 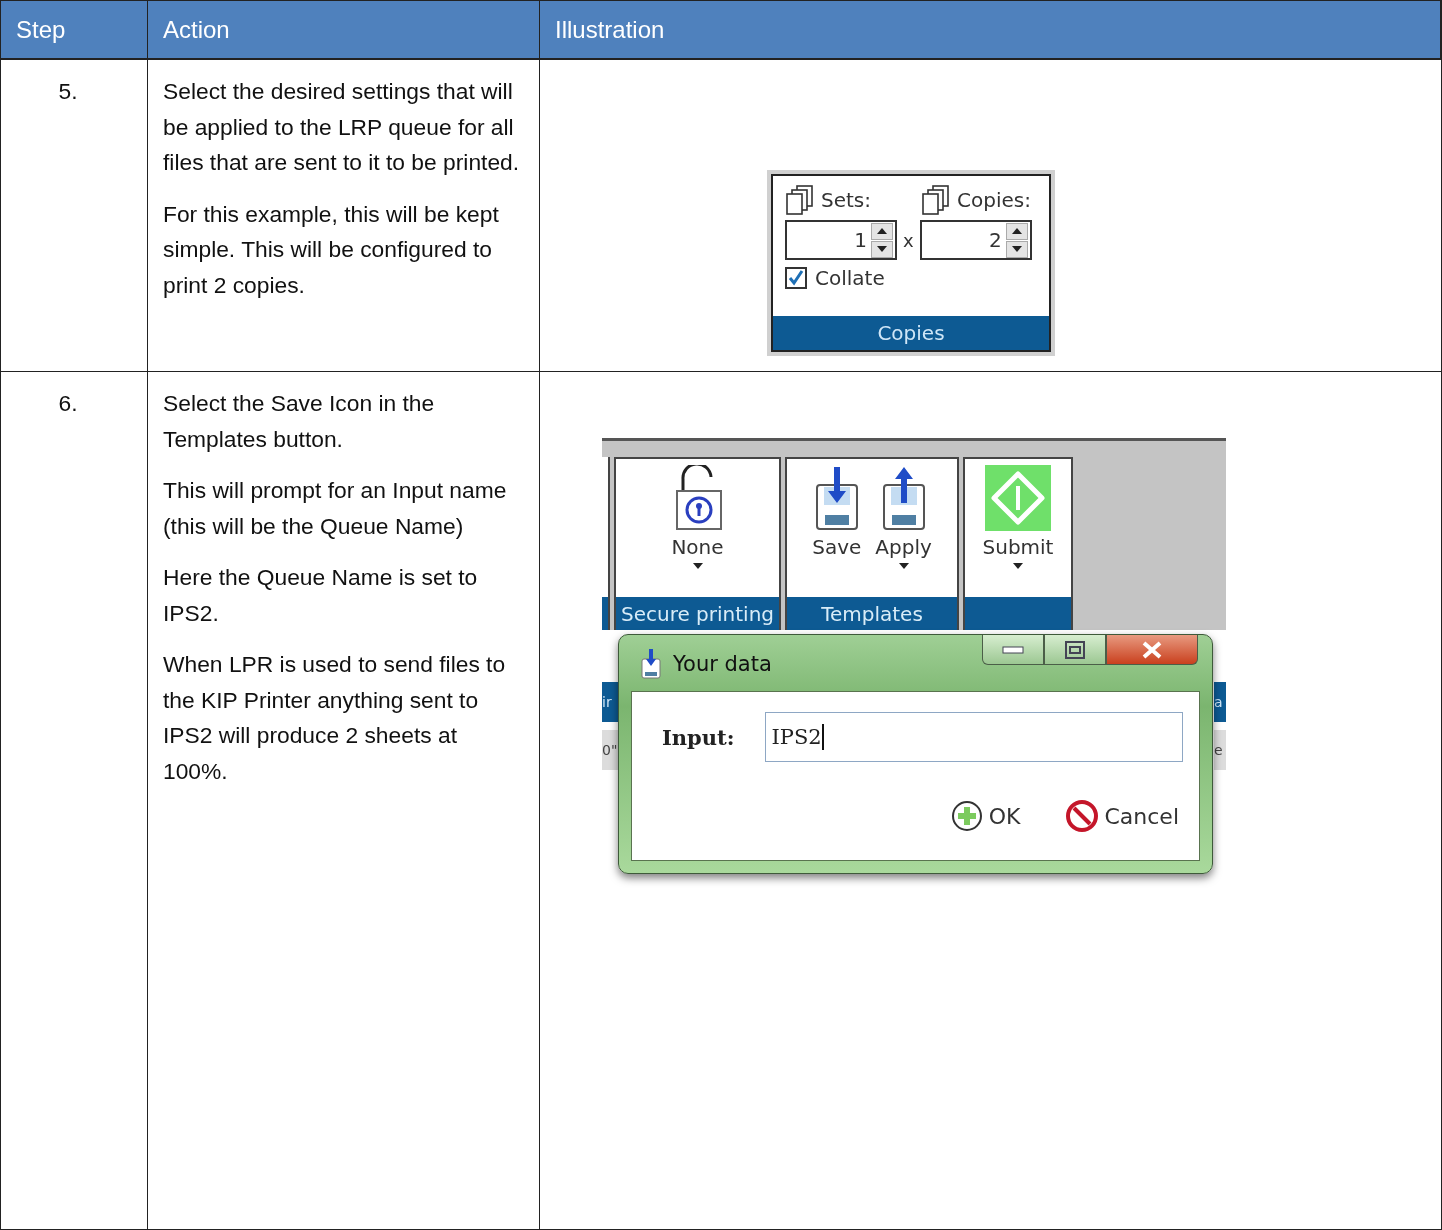 I want to click on close-button, so click(x=1152, y=650).